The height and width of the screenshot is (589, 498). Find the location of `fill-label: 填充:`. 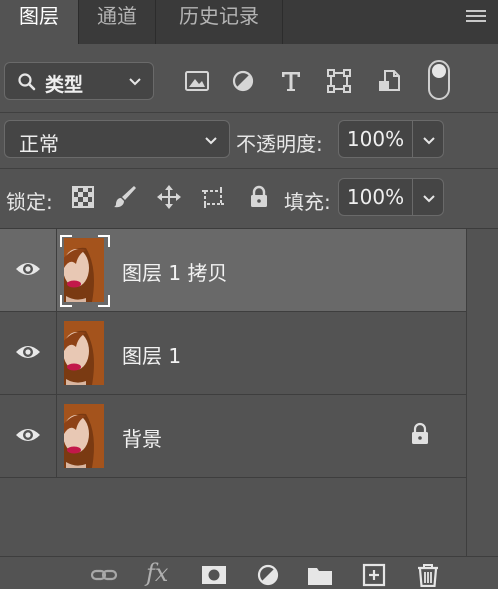

fill-label: 填充: is located at coordinates (307, 202).